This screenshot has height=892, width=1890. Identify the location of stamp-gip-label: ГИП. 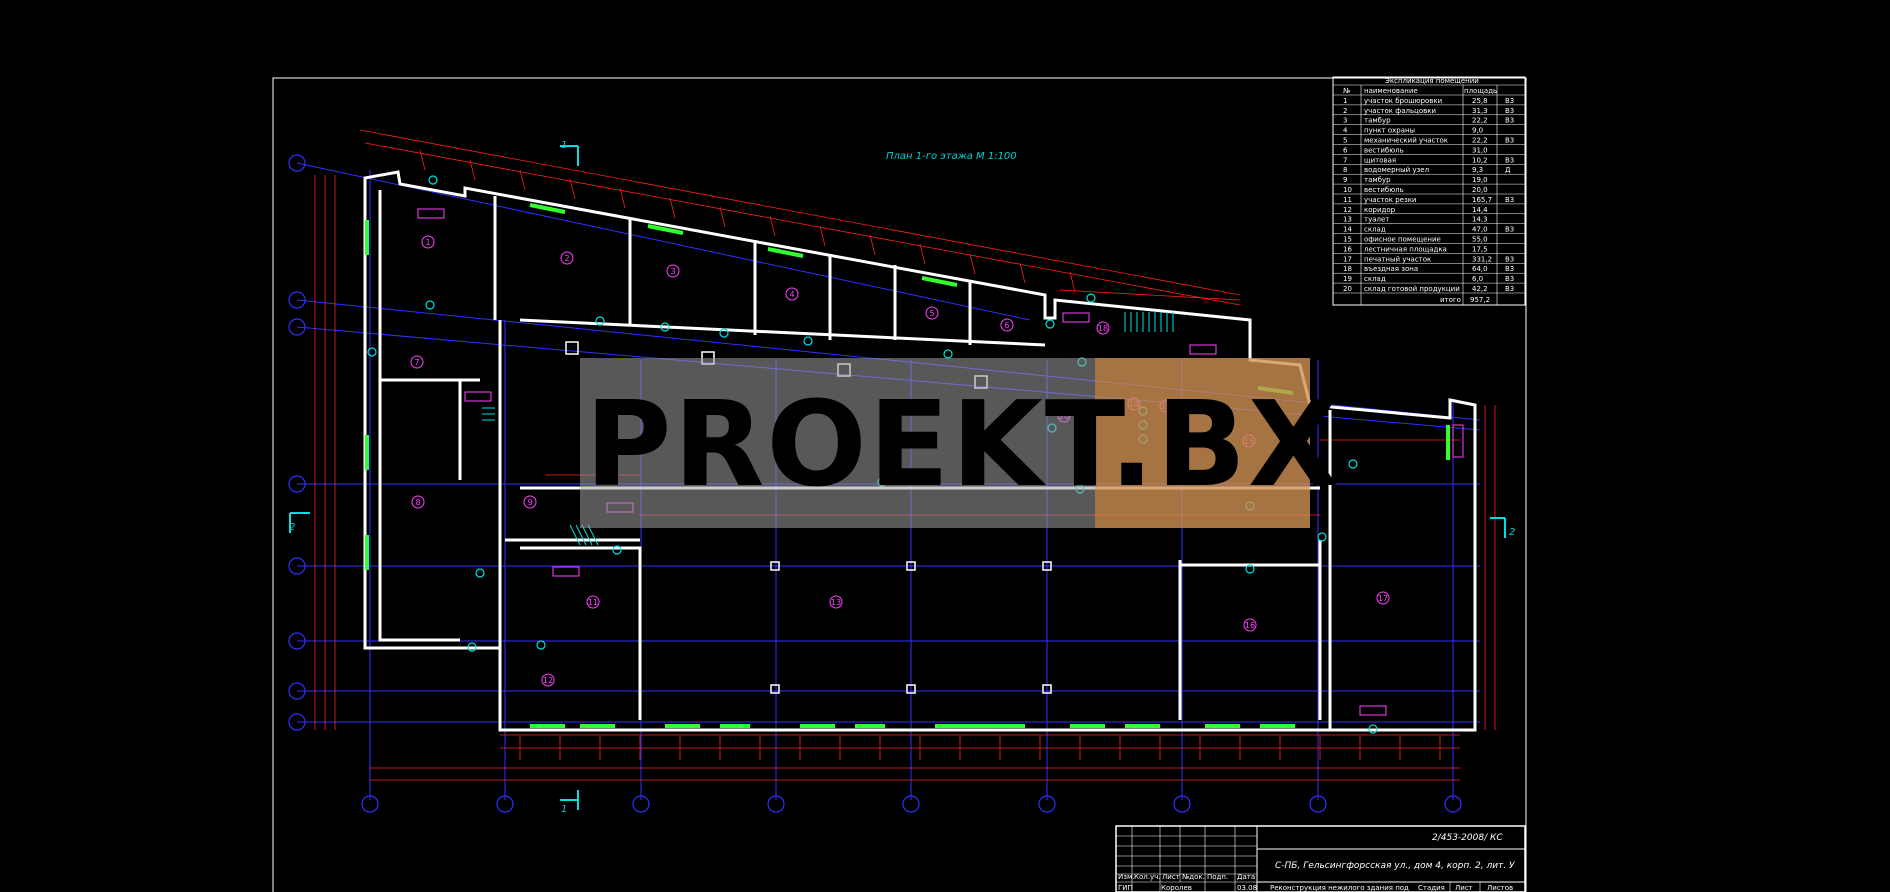
(1125, 888).